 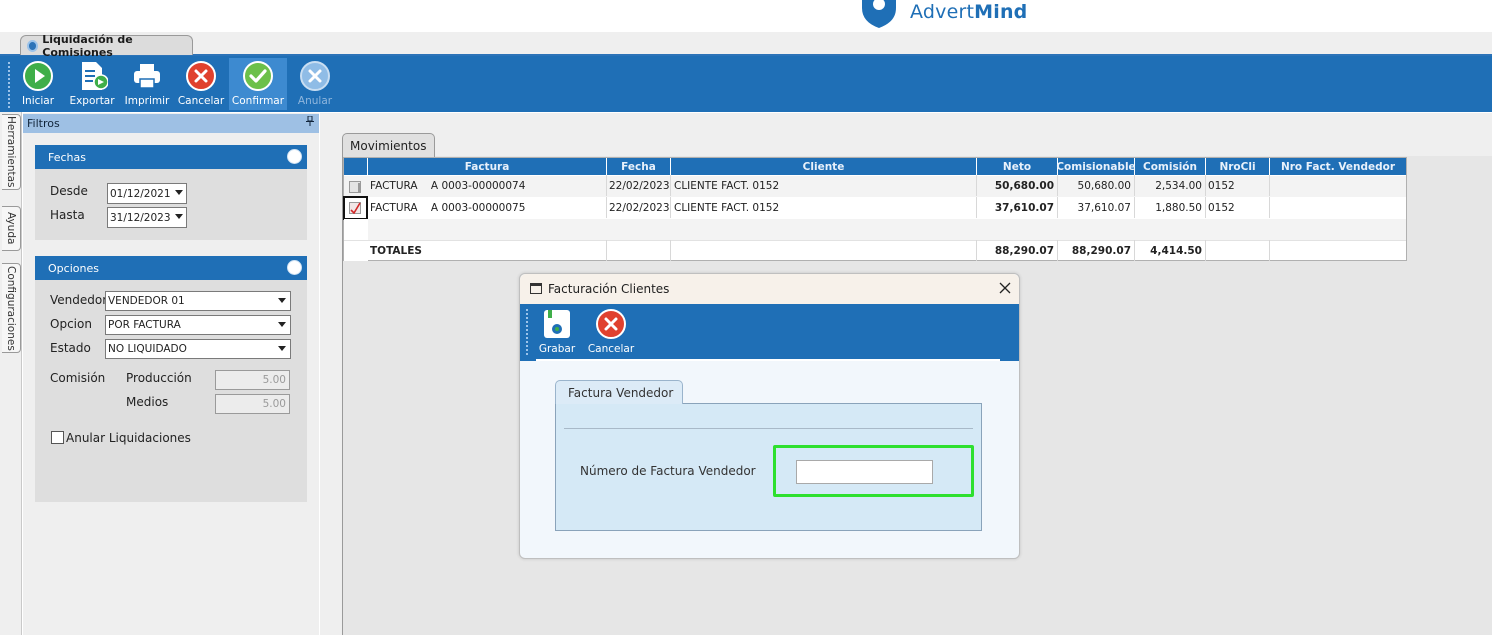 What do you see at coordinates (824, 166) in the screenshot?
I see `col-cliente: Cliente` at bounding box center [824, 166].